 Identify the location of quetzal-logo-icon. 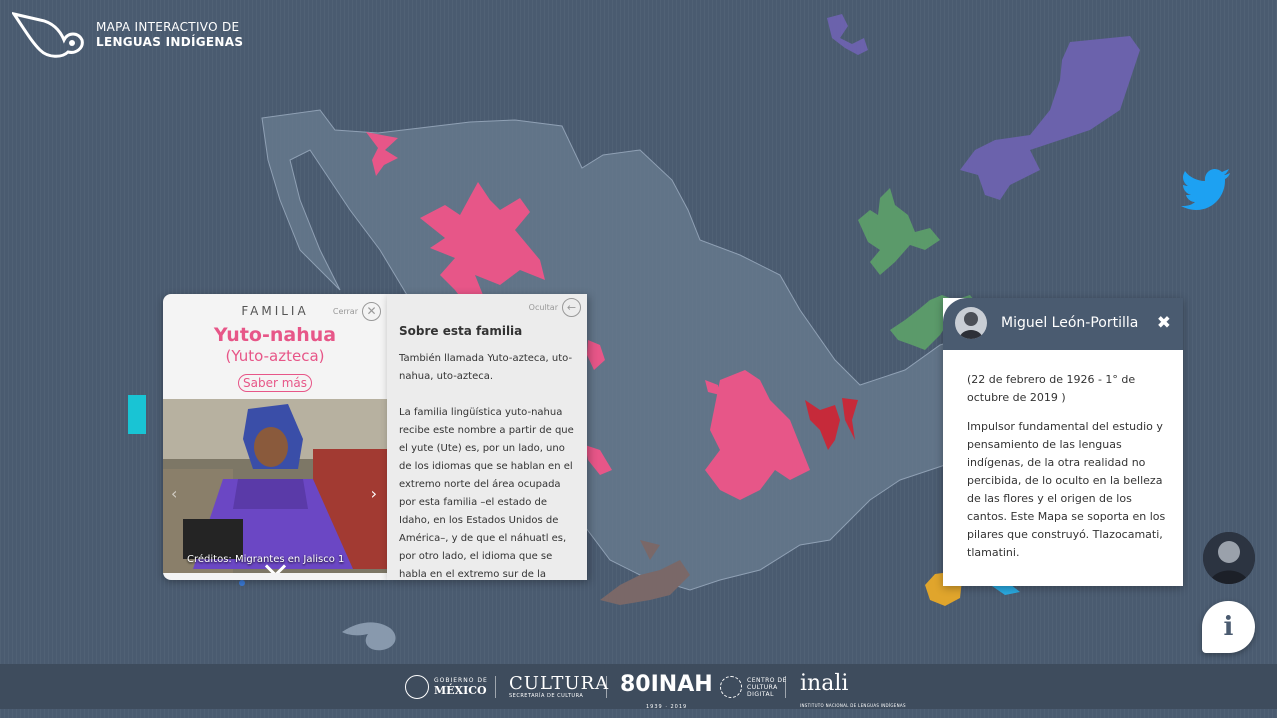
(48, 34).